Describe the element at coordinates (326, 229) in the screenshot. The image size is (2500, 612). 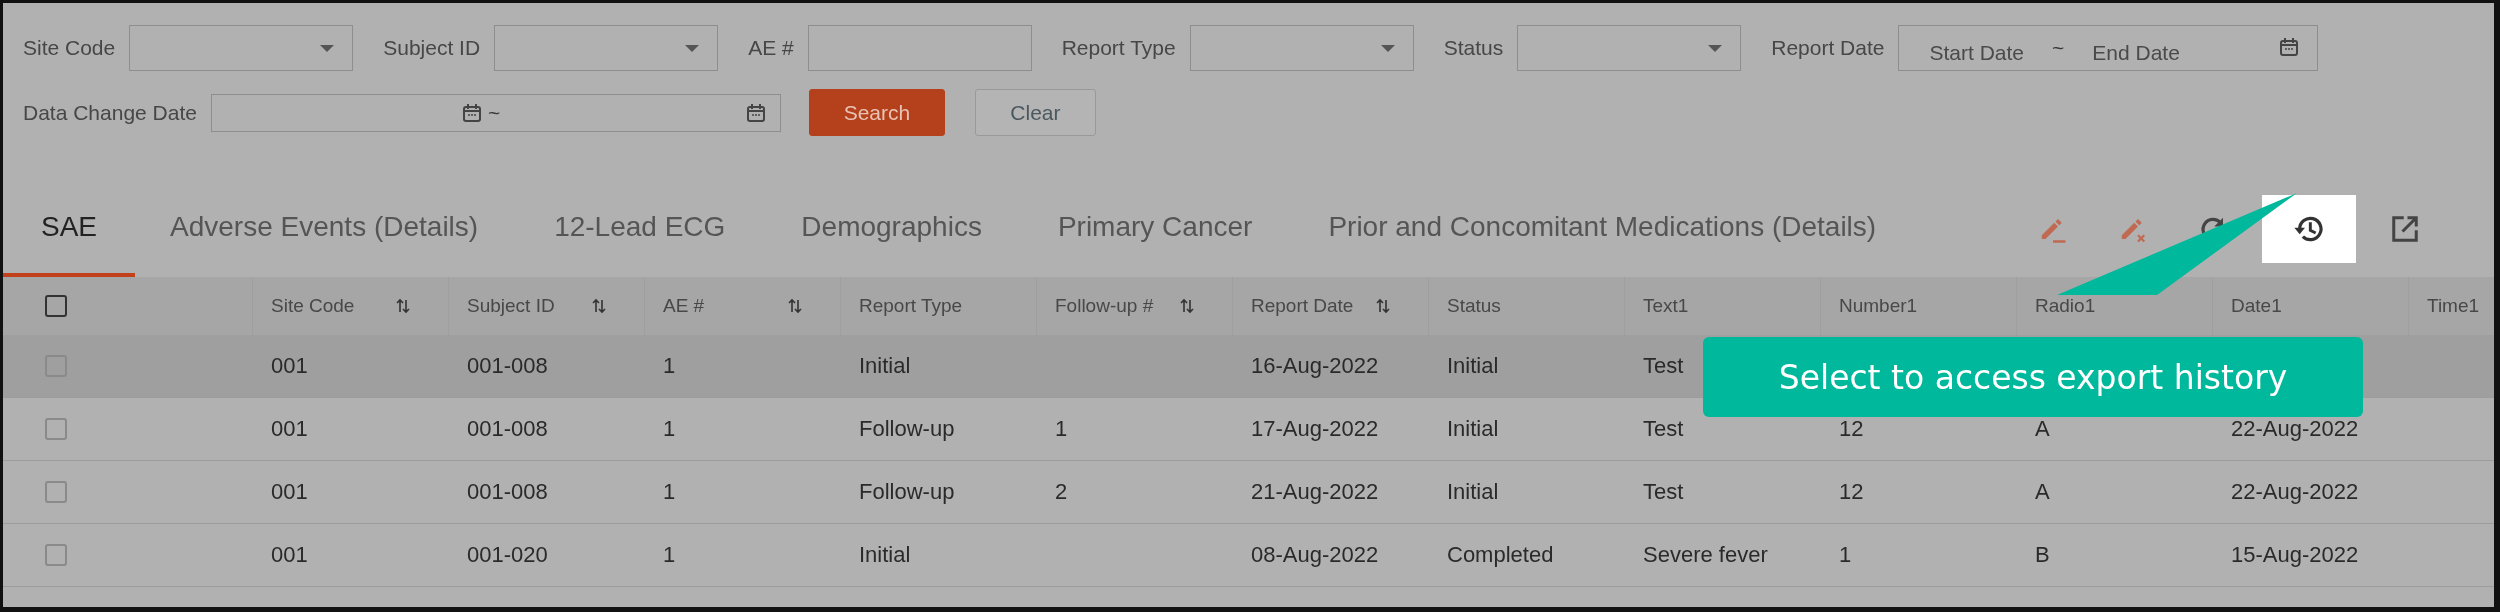
I see `tab: Adverse Events (Details)` at that location.